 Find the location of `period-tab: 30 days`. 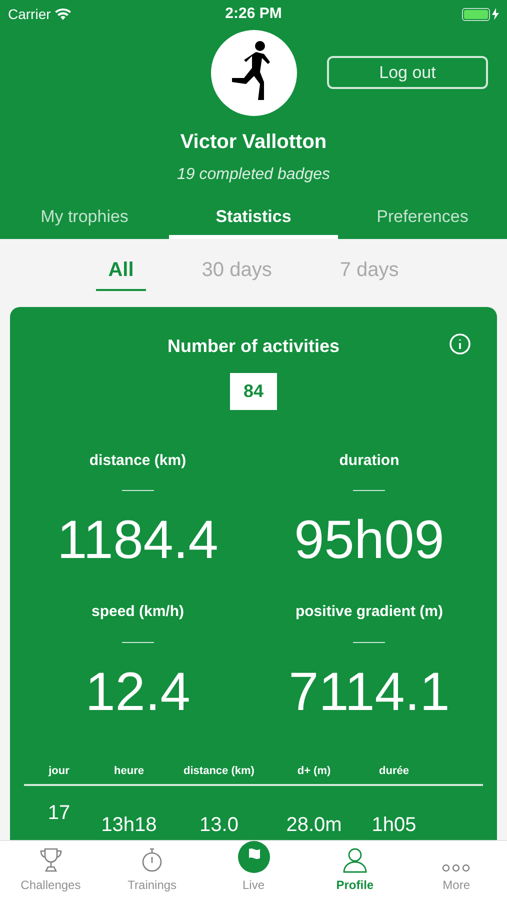

period-tab: 30 days is located at coordinates (237, 273).